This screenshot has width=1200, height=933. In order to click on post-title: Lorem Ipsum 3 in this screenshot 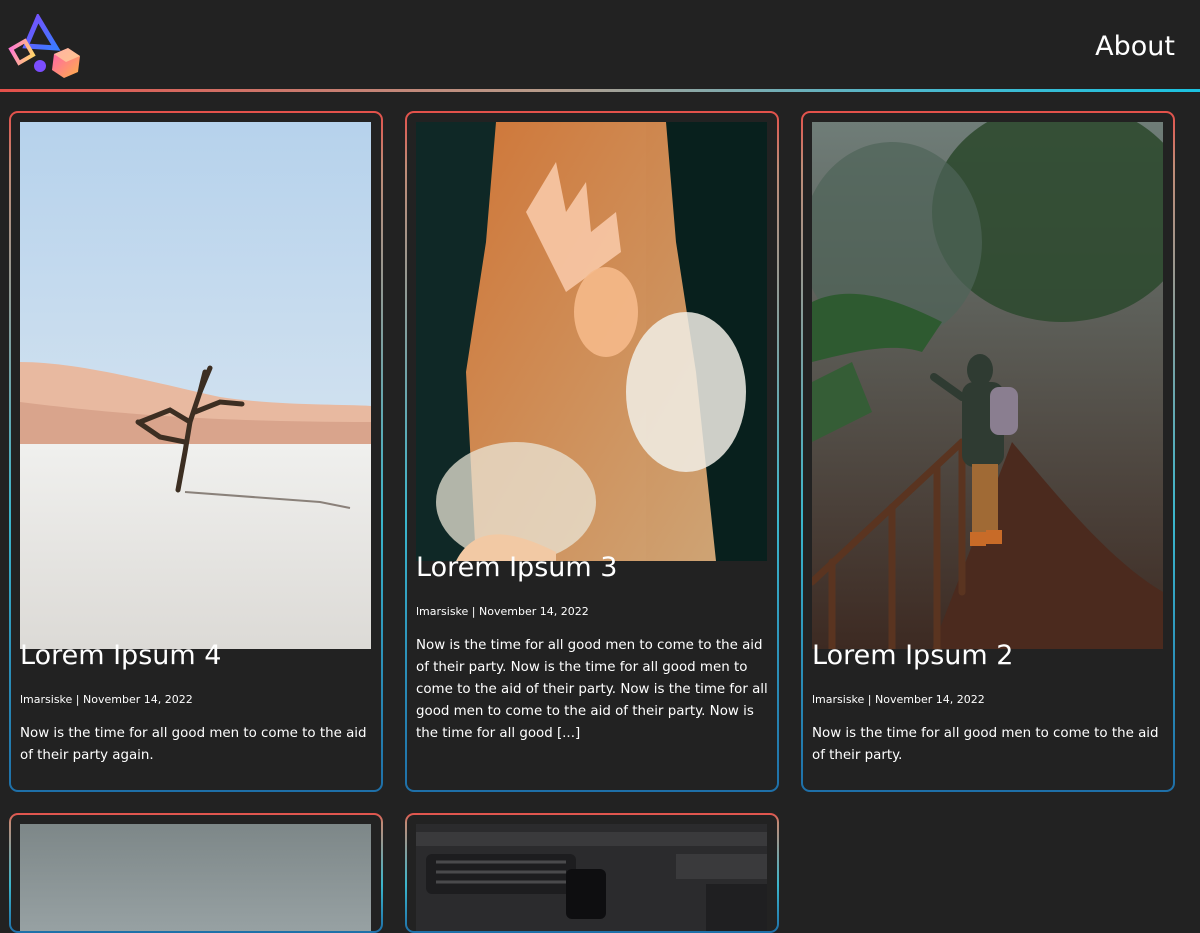, I will do `click(516, 567)`.